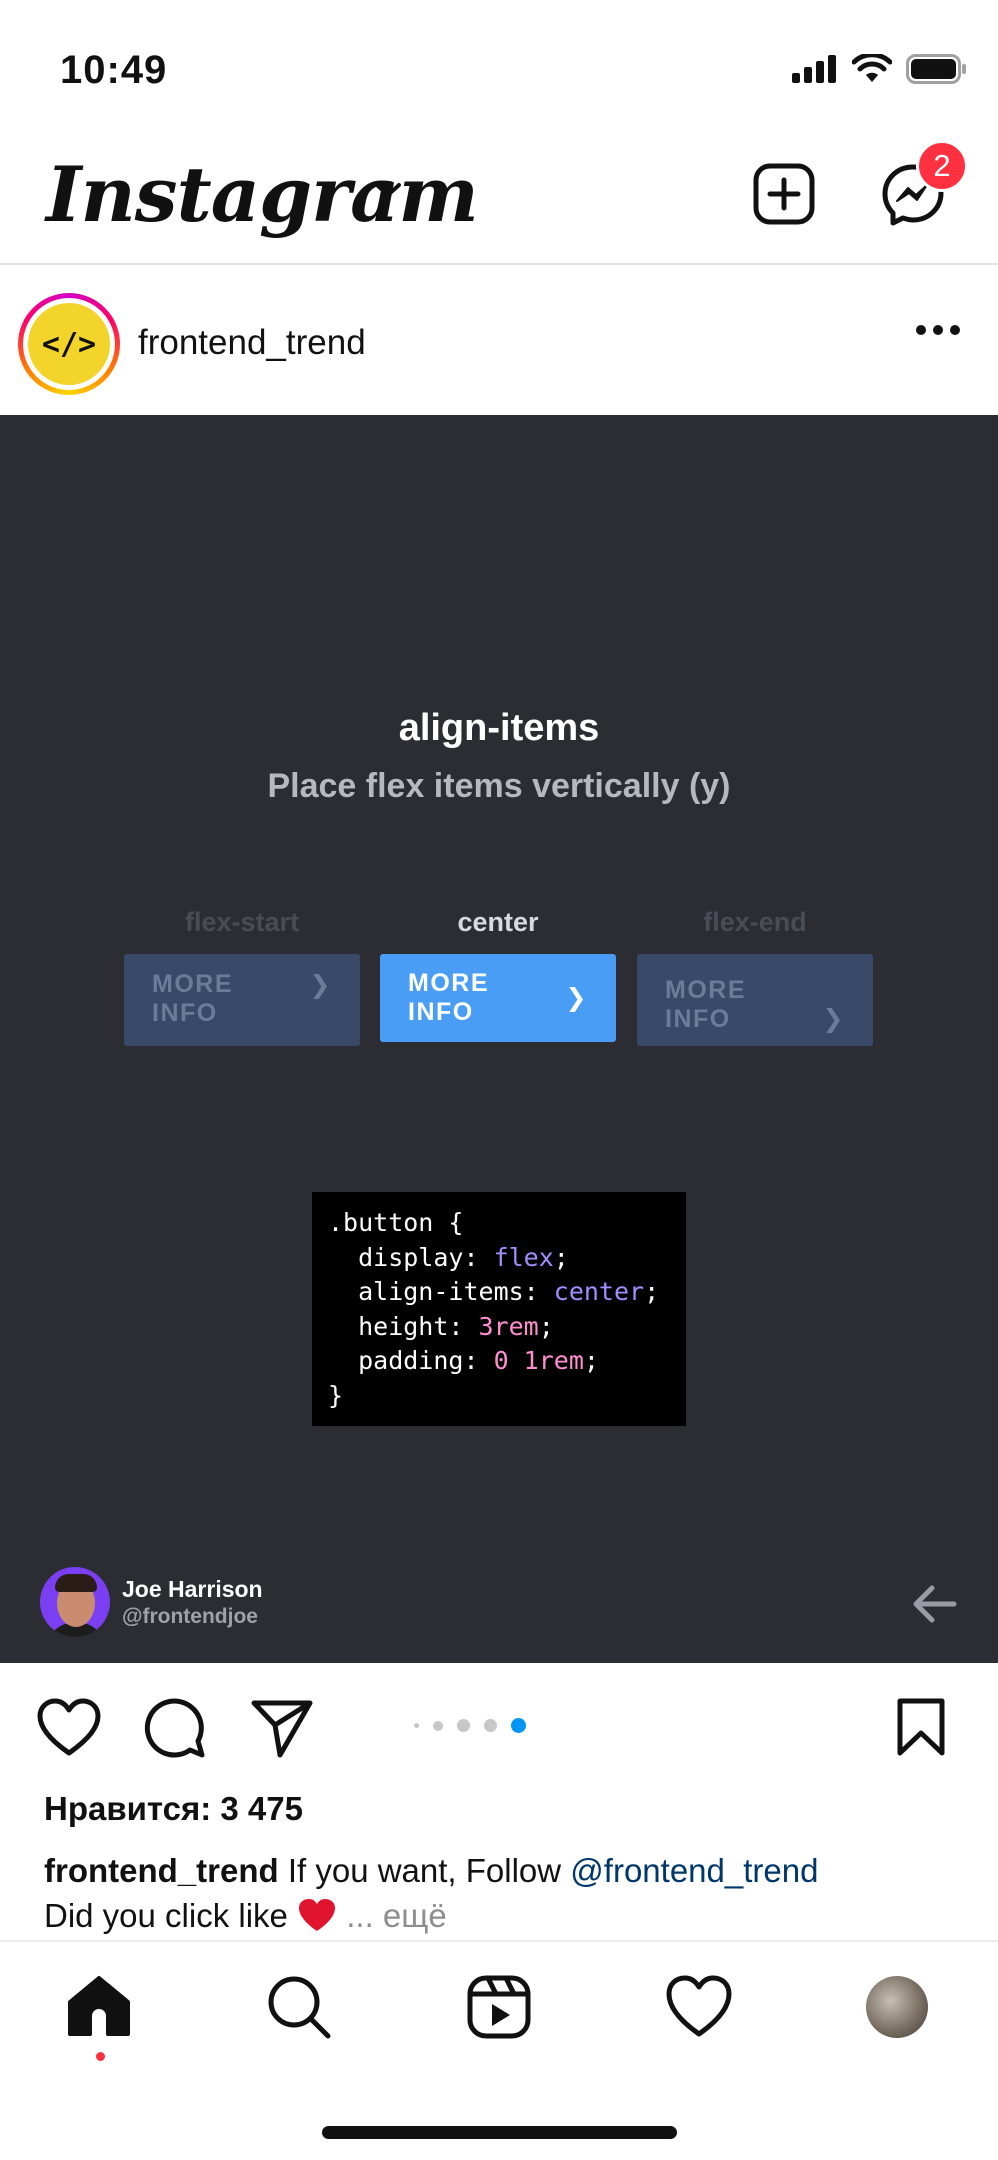  Describe the element at coordinates (190, 1616) in the screenshot. I see `author-handle: @frontendjoe` at that location.